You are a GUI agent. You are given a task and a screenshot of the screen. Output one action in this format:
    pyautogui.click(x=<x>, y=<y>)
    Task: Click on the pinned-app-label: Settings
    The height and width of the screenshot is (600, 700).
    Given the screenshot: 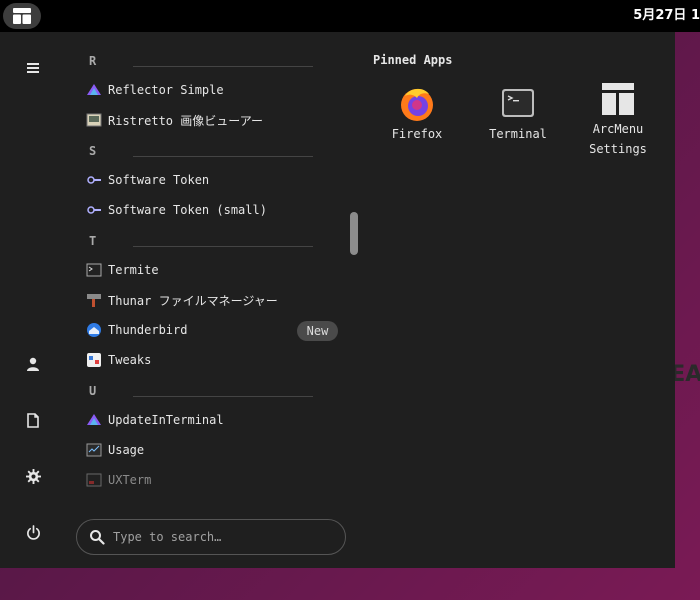 What is the action you would take?
    pyautogui.click(x=618, y=149)
    